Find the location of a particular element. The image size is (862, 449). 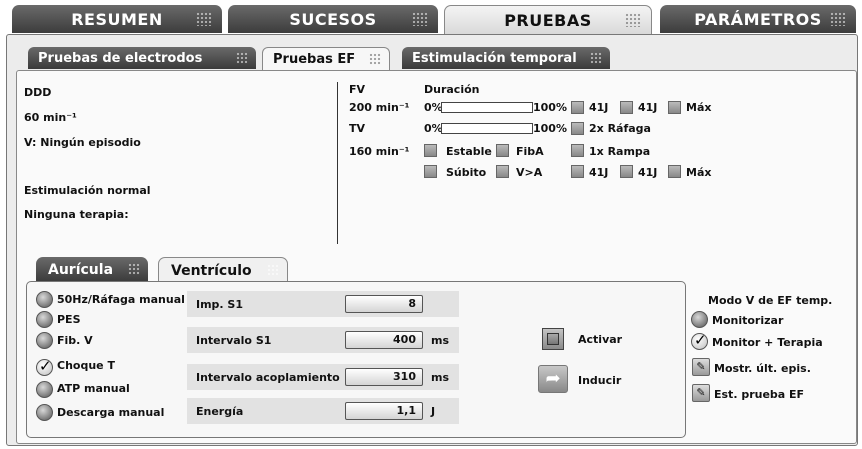

subtab-lead-tests-label: Pruebas de electrodos is located at coordinates (120, 58).